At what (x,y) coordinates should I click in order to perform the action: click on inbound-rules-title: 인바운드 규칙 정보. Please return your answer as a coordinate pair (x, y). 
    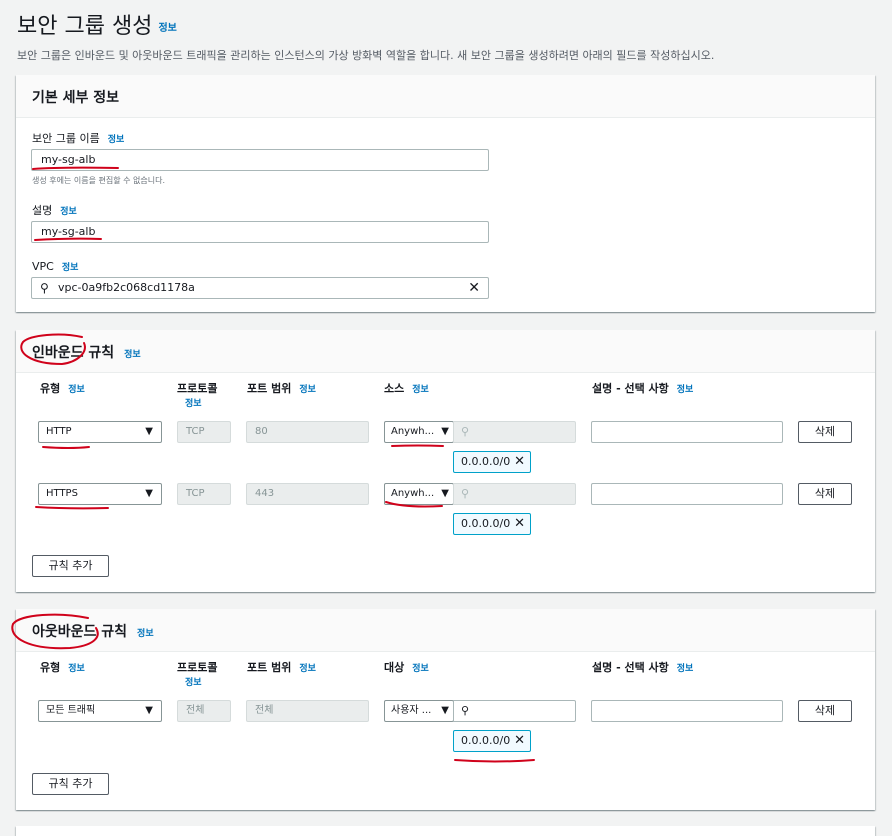
    Looking at the image, I should click on (86, 353).